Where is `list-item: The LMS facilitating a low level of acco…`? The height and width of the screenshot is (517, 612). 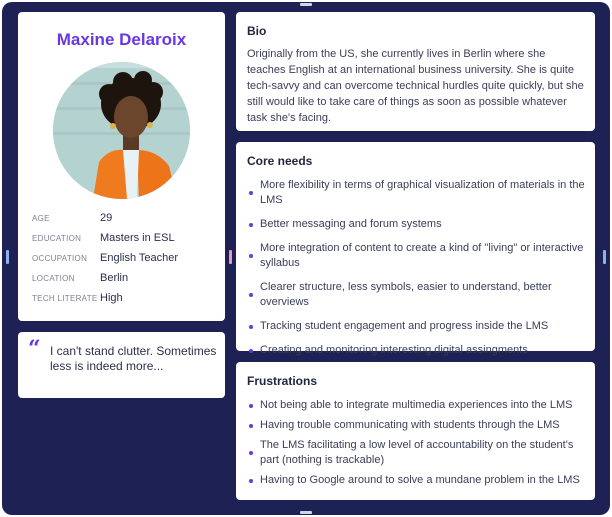
list-item: The LMS facilitating a low level of acco… is located at coordinates (416, 453).